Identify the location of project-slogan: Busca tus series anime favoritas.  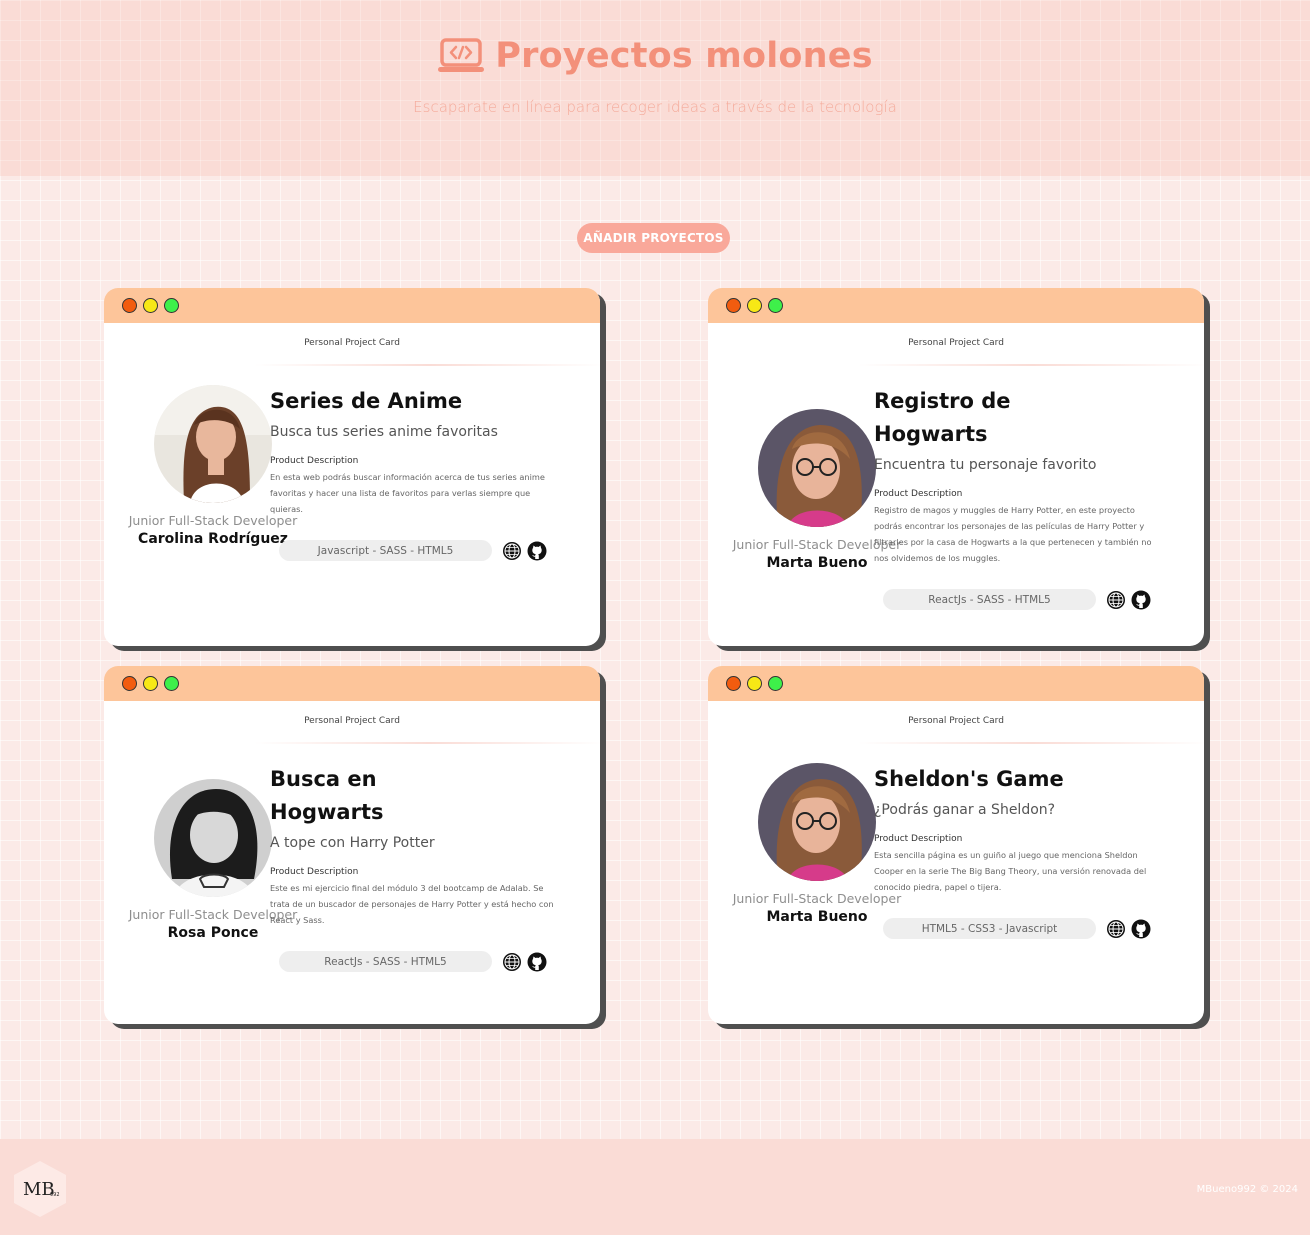
(384, 432).